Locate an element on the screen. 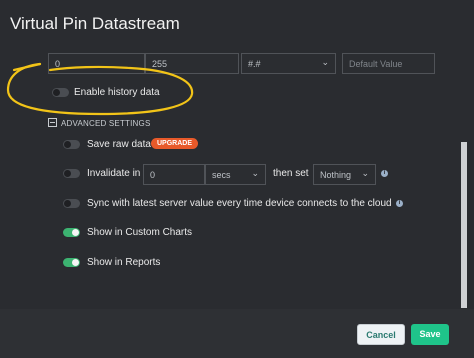 The image size is (474, 358). save-raw-label: Save raw data is located at coordinates (119, 144).